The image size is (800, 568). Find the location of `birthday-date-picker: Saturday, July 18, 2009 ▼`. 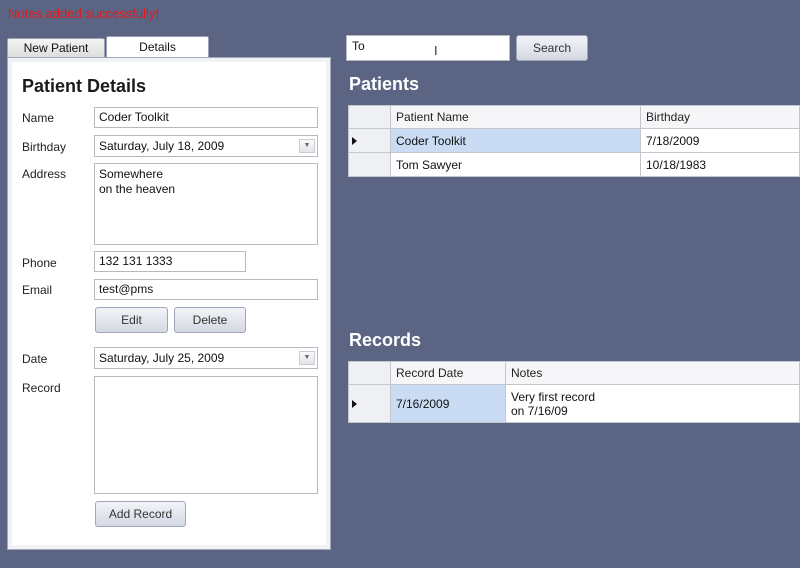

birthday-date-picker: Saturday, July 18, 2009 ▼ is located at coordinates (206, 146).